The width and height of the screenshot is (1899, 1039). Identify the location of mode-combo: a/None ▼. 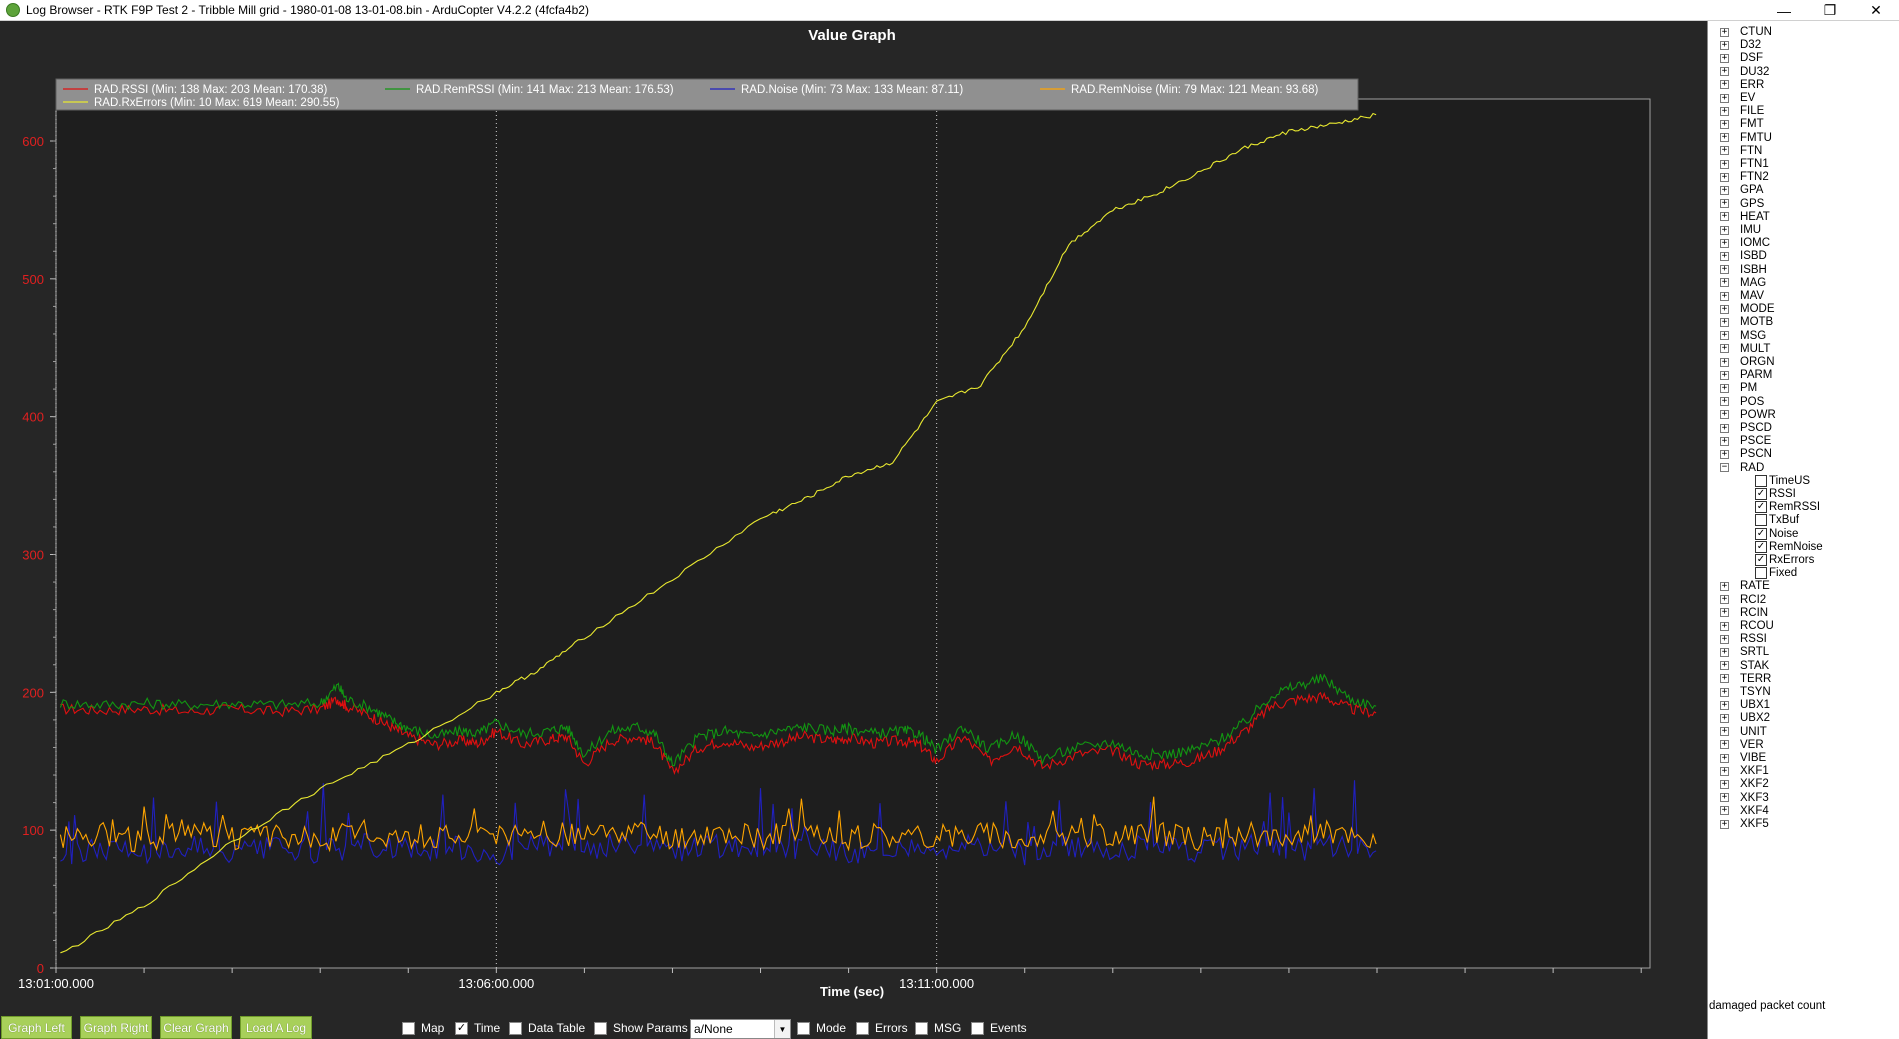
(740, 1029).